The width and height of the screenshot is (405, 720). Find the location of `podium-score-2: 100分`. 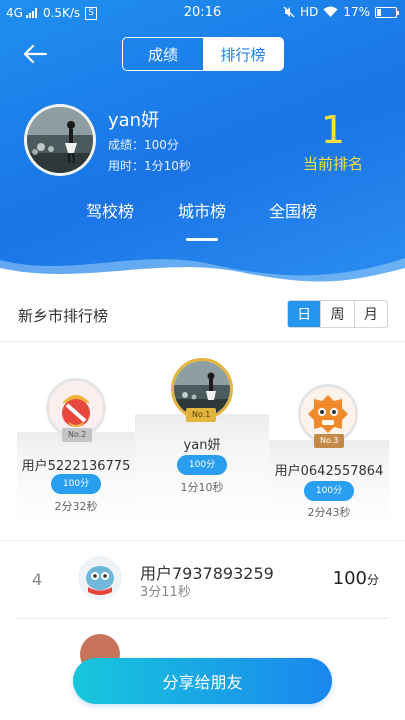

podium-score-2: 100分 is located at coordinates (76, 484).